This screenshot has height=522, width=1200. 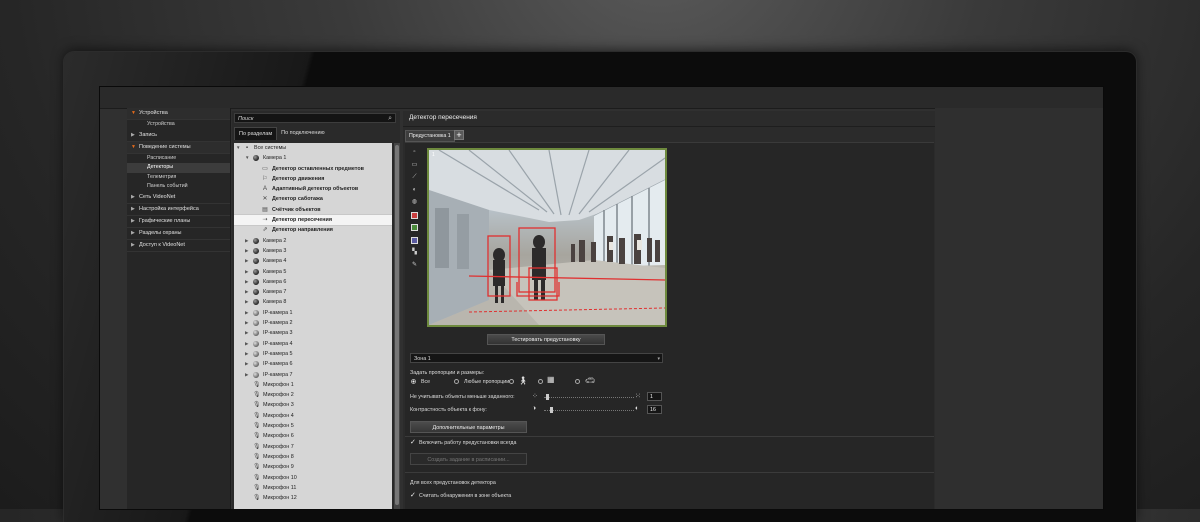 What do you see at coordinates (178, 114) in the screenshot?
I see `nav-group-devices: ▼ Устройства` at bounding box center [178, 114].